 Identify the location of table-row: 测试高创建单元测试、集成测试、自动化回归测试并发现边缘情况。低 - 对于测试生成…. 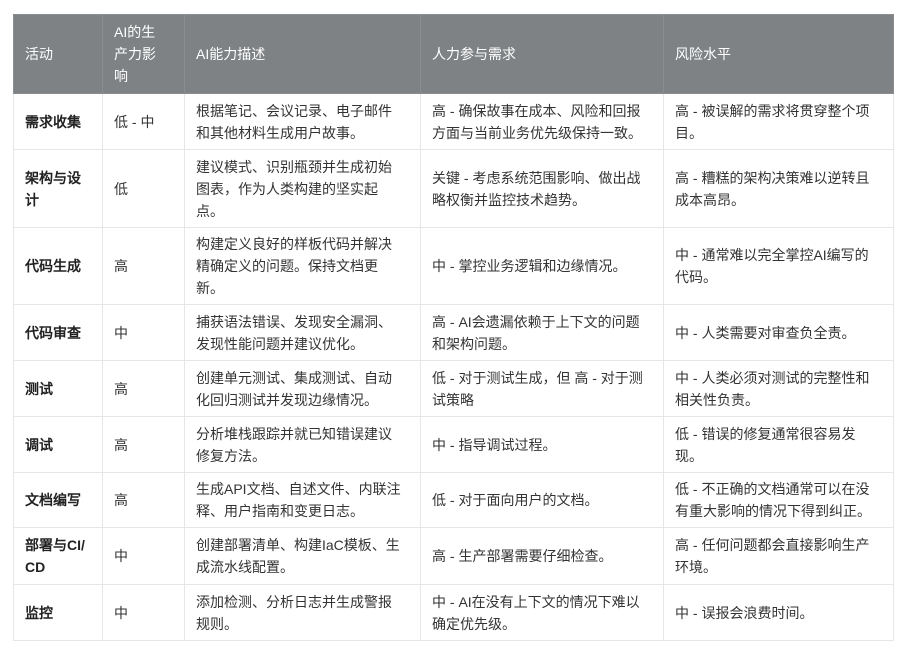
(453, 388).